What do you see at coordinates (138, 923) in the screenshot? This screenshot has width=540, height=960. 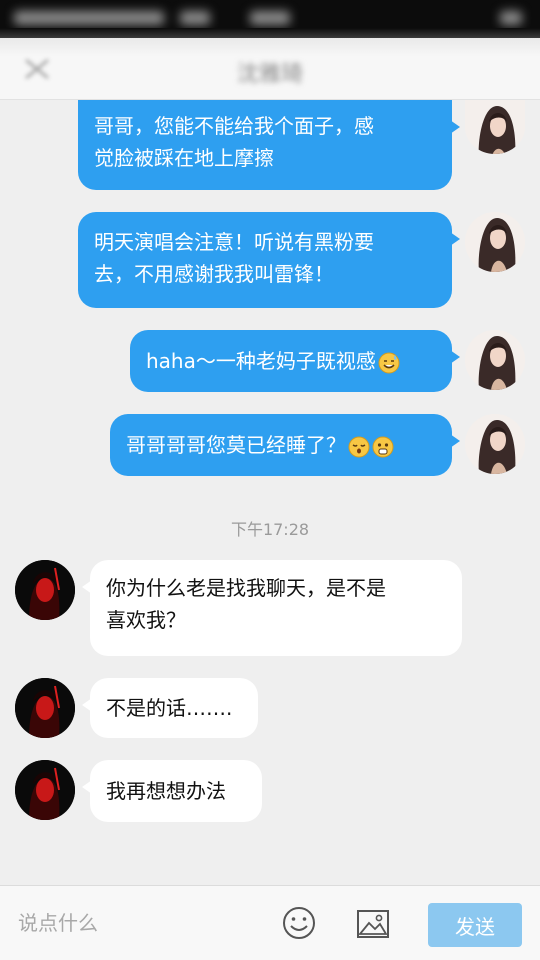 I see `message-input` at bounding box center [138, 923].